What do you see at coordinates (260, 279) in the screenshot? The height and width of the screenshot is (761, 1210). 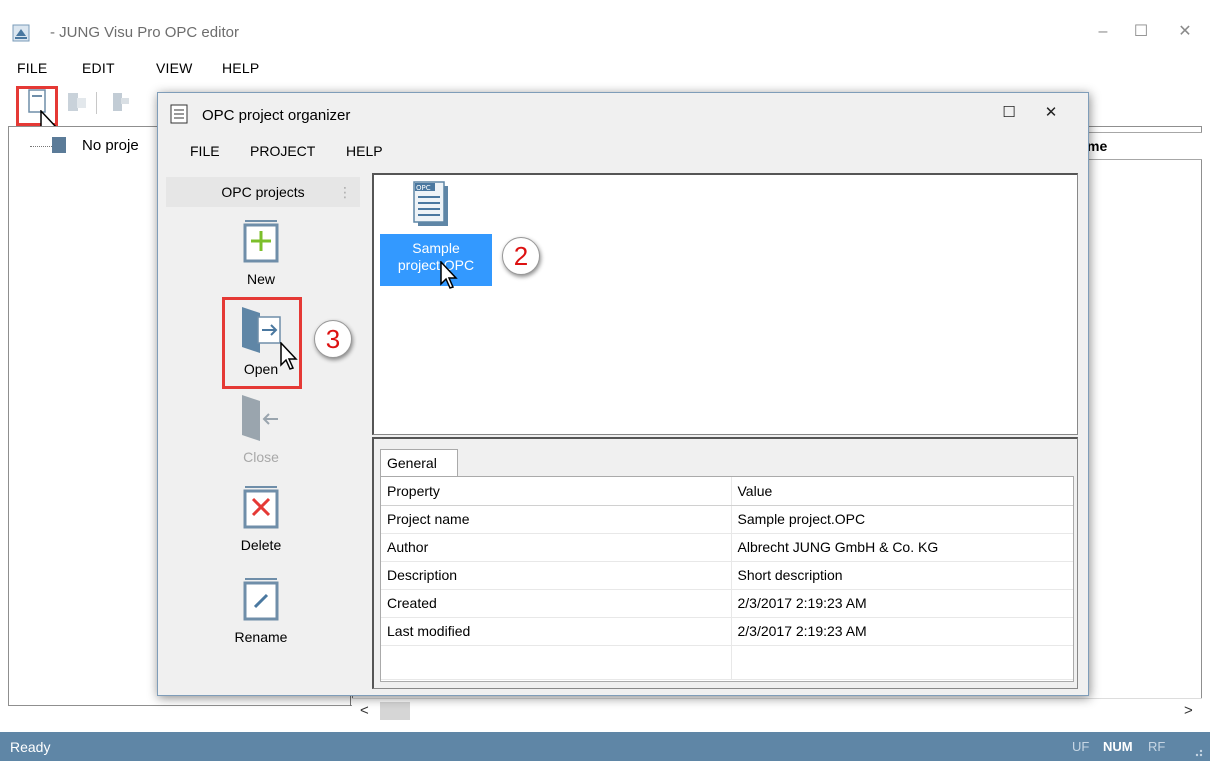 I see `new-label: New` at bounding box center [260, 279].